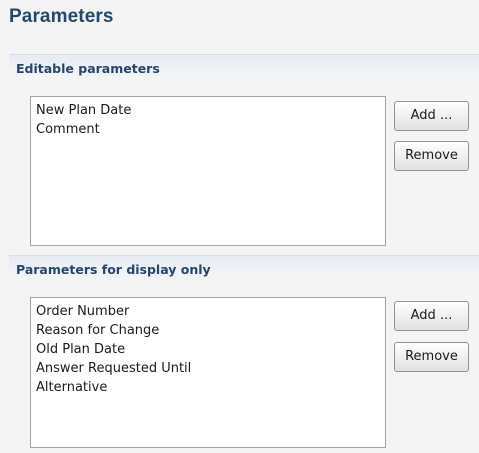  I want to click on editable-parameters-items: New Plan Date Comment, so click(208, 118).